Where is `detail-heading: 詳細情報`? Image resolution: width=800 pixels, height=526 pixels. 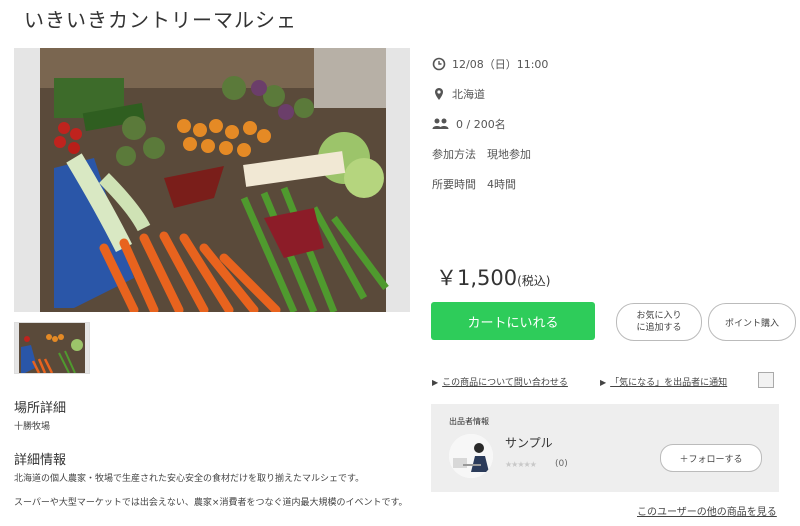
detail-heading: 詳細情報 is located at coordinates (40, 460).